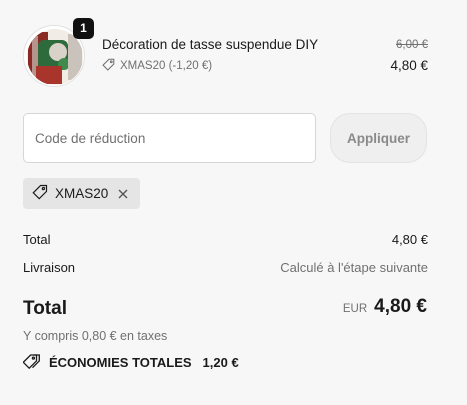 The width and height of the screenshot is (467, 405). I want to click on subtotal-row: Total 4,80 €, so click(225, 239).